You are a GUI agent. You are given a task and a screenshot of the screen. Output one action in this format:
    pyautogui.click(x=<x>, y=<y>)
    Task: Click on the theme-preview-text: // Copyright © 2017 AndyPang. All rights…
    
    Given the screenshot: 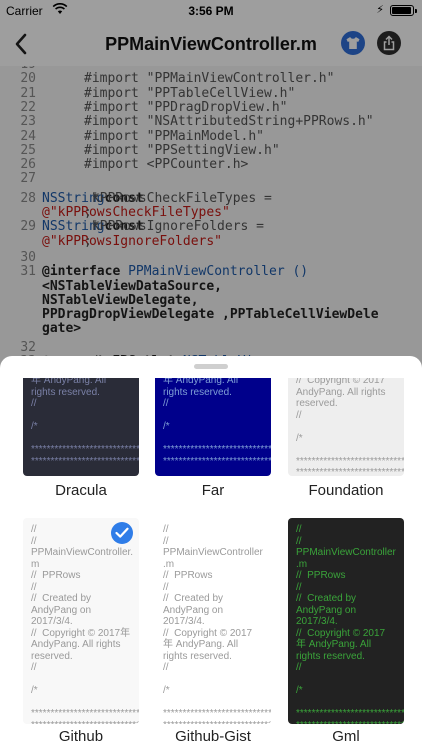 What is the action you would take?
    pyautogui.click(x=350, y=427)
    